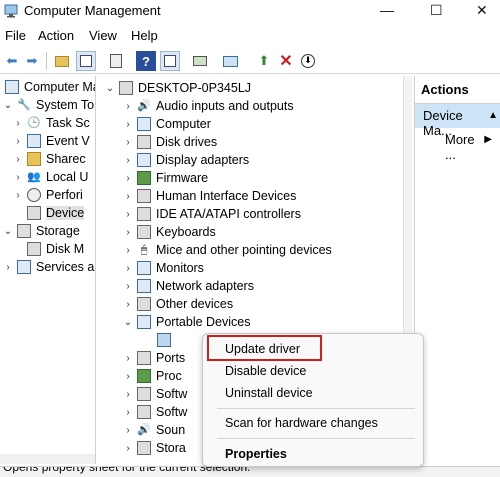 The height and width of the screenshot is (477, 500). What do you see at coordinates (144, 142) in the screenshot?
I see `disk-drive-icon` at bounding box center [144, 142].